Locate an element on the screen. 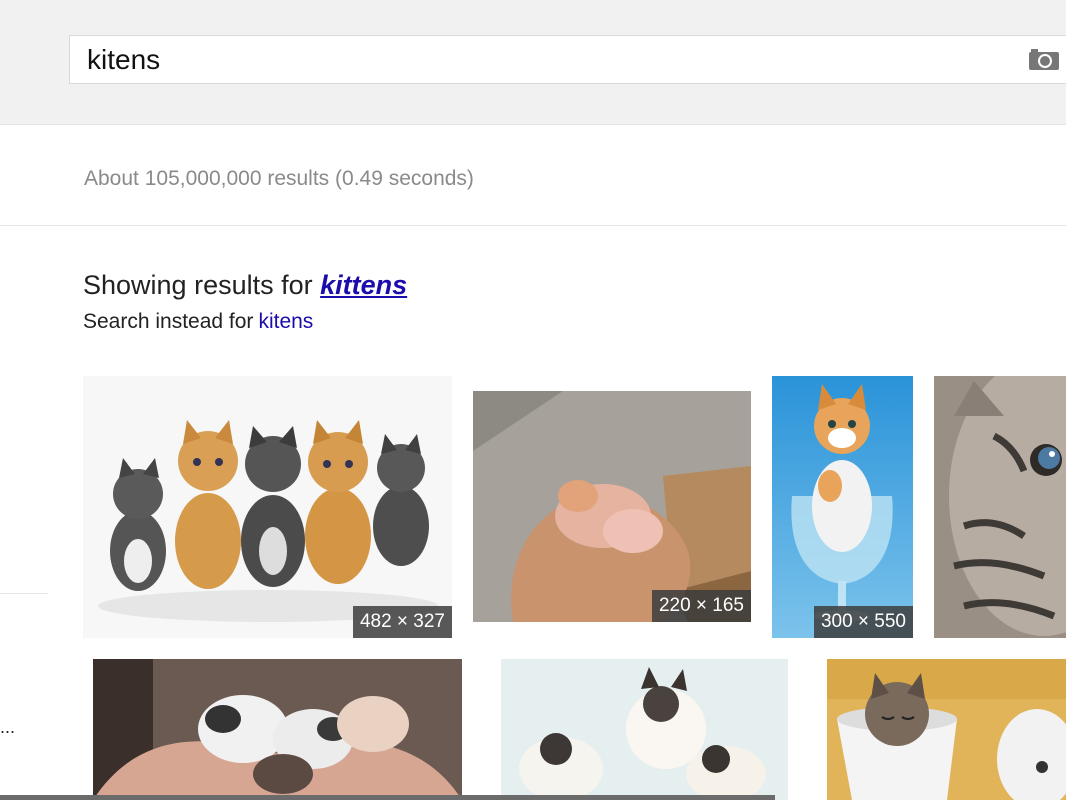  result-stats: About 105,000,000 results (0.49 seconds) is located at coordinates (279, 178).